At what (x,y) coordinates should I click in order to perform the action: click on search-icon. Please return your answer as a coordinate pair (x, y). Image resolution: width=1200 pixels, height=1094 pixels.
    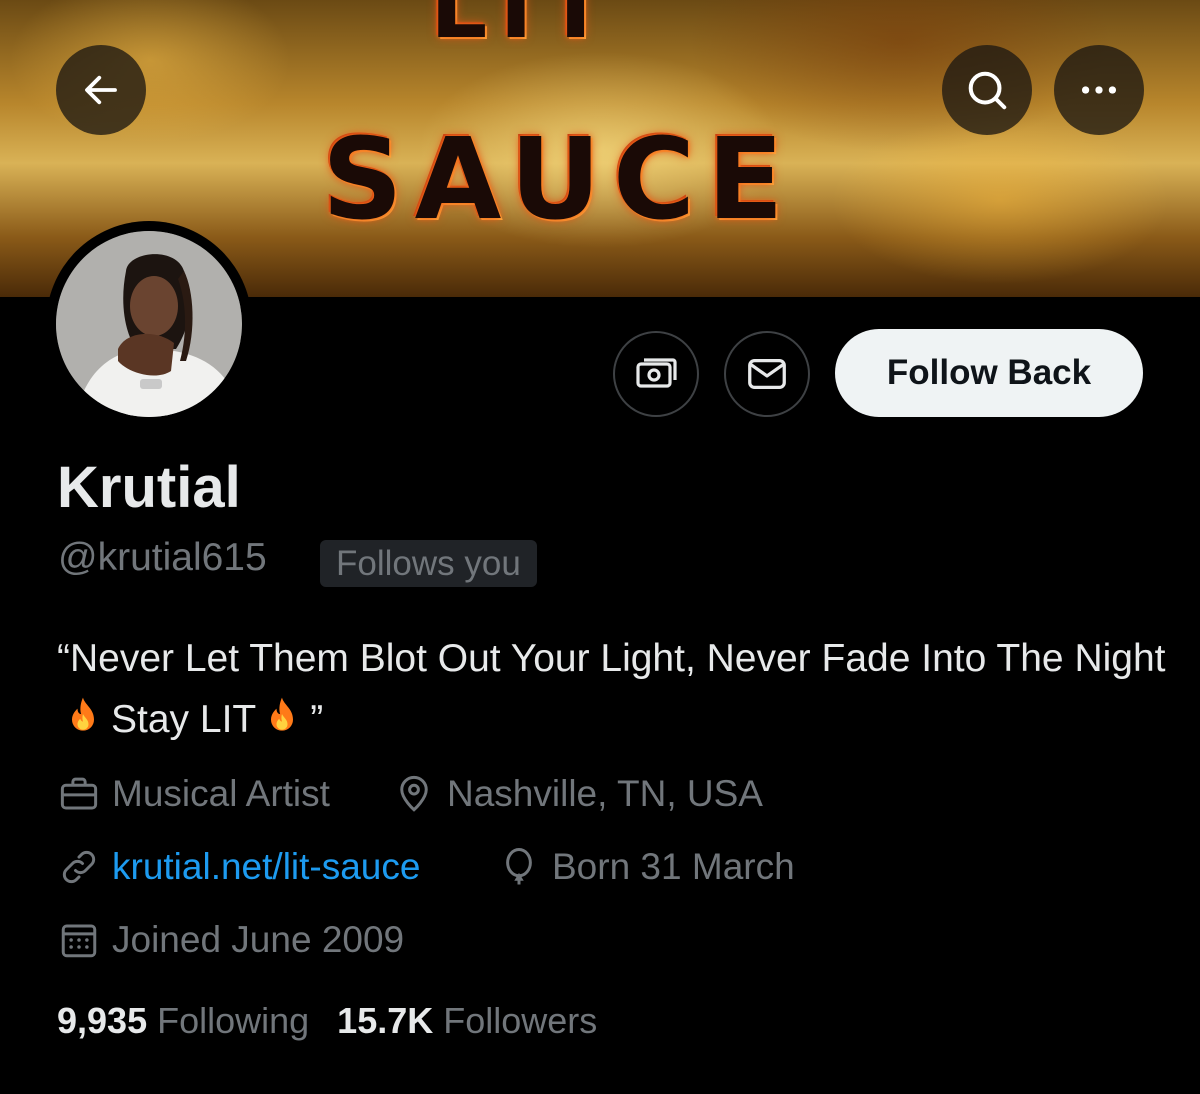
    Looking at the image, I should click on (987, 90).